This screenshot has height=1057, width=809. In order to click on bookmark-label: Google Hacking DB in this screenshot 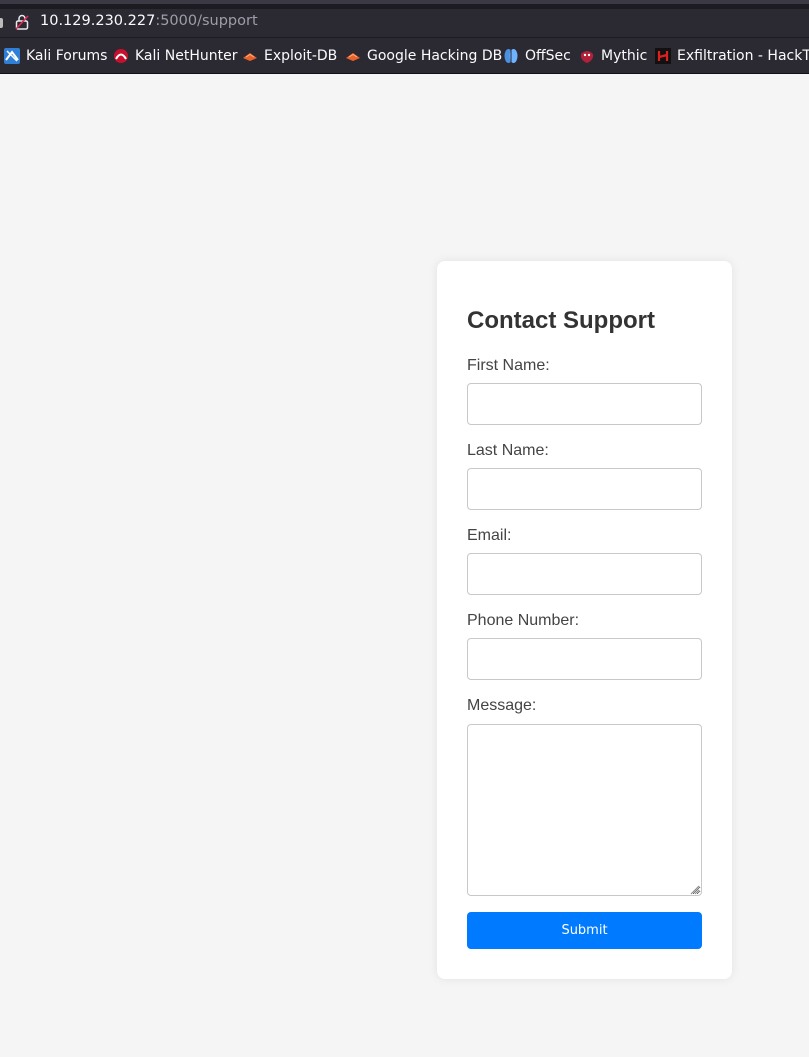, I will do `click(435, 56)`.